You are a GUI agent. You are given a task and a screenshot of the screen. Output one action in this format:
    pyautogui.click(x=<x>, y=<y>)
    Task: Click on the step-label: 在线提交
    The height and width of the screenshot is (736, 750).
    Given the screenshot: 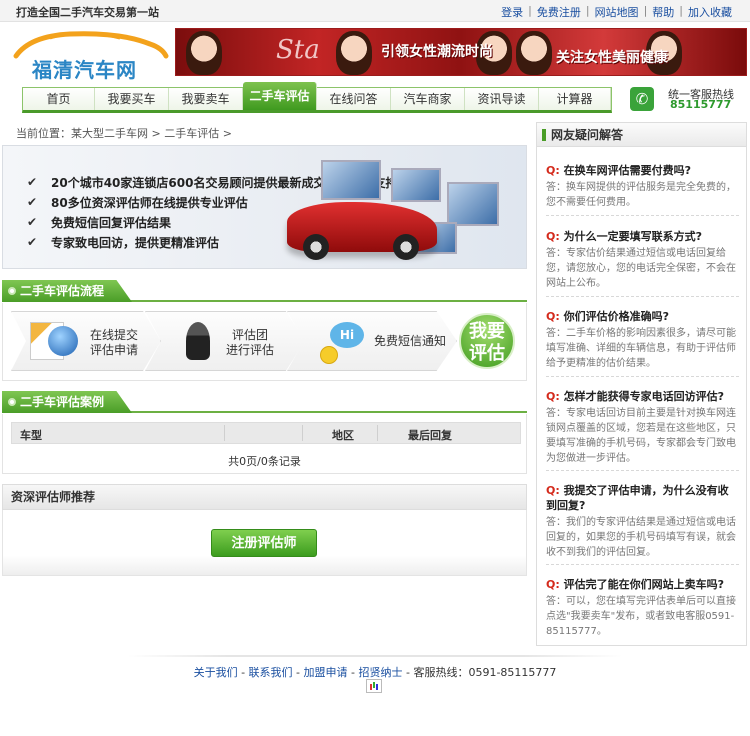 What is the action you would take?
    pyautogui.click(x=114, y=335)
    